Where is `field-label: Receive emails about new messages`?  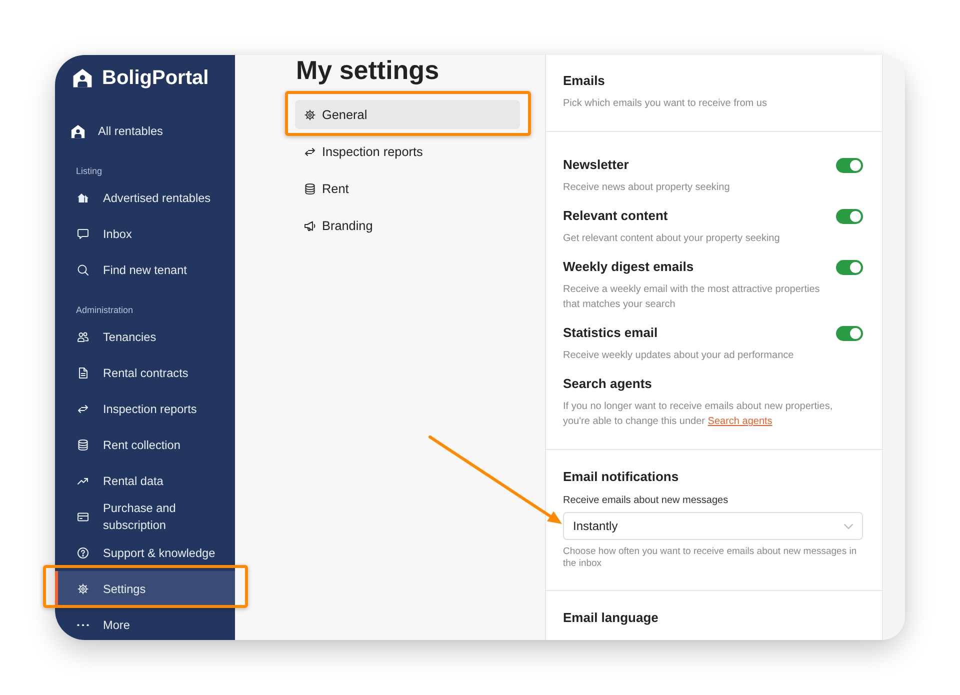
field-label: Receive emails about new messages is located at coordinates (646, 501).